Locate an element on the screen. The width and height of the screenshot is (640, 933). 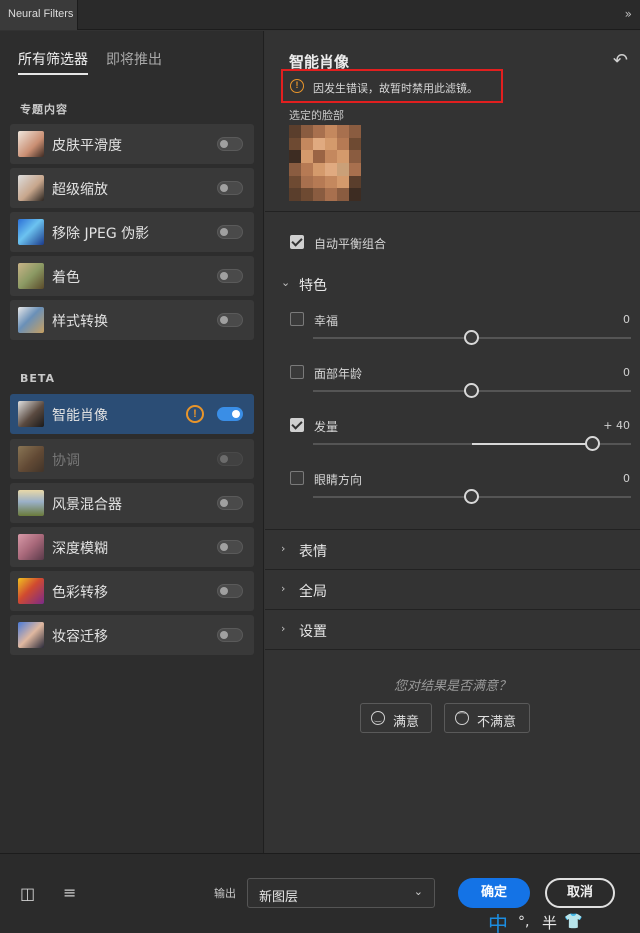
filter-item-makeup-transfer: 妆容迁移 is located at coordinates (132, 635).